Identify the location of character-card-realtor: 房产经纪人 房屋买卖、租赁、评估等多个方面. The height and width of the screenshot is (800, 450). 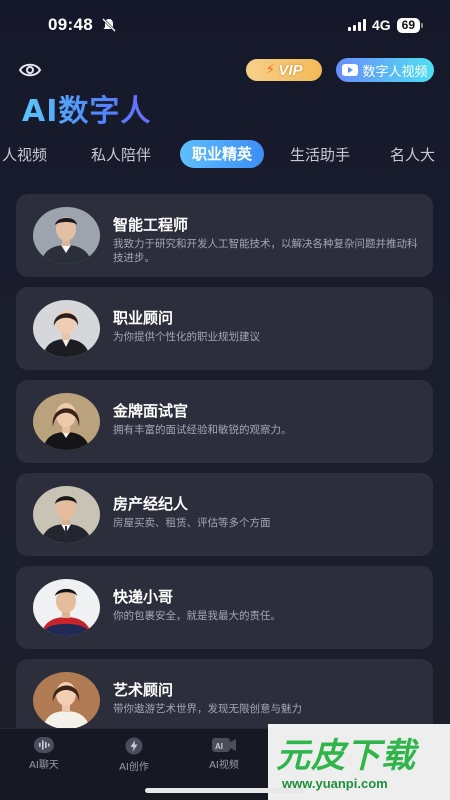
(224, 514).